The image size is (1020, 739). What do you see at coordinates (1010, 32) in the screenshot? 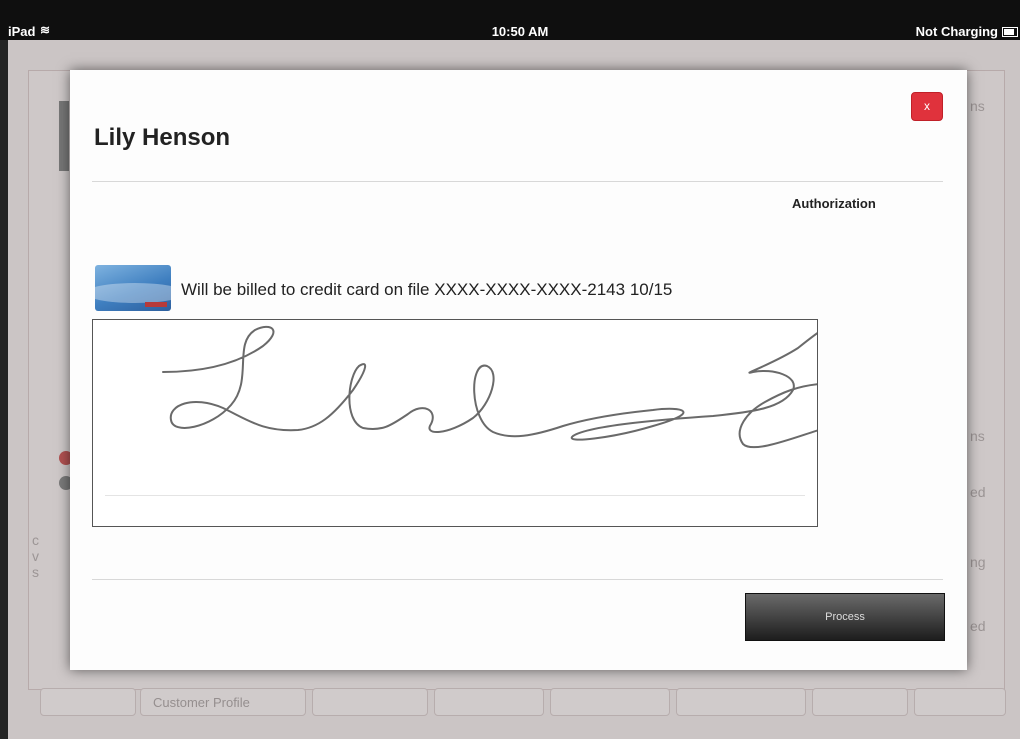
I see `battery-icon` at bounding box center [1010, 32].